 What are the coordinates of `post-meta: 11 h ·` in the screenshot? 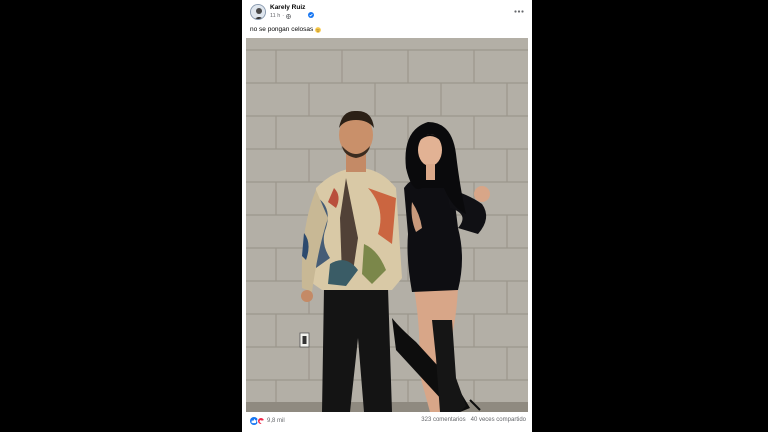 It's located at (281, 16).